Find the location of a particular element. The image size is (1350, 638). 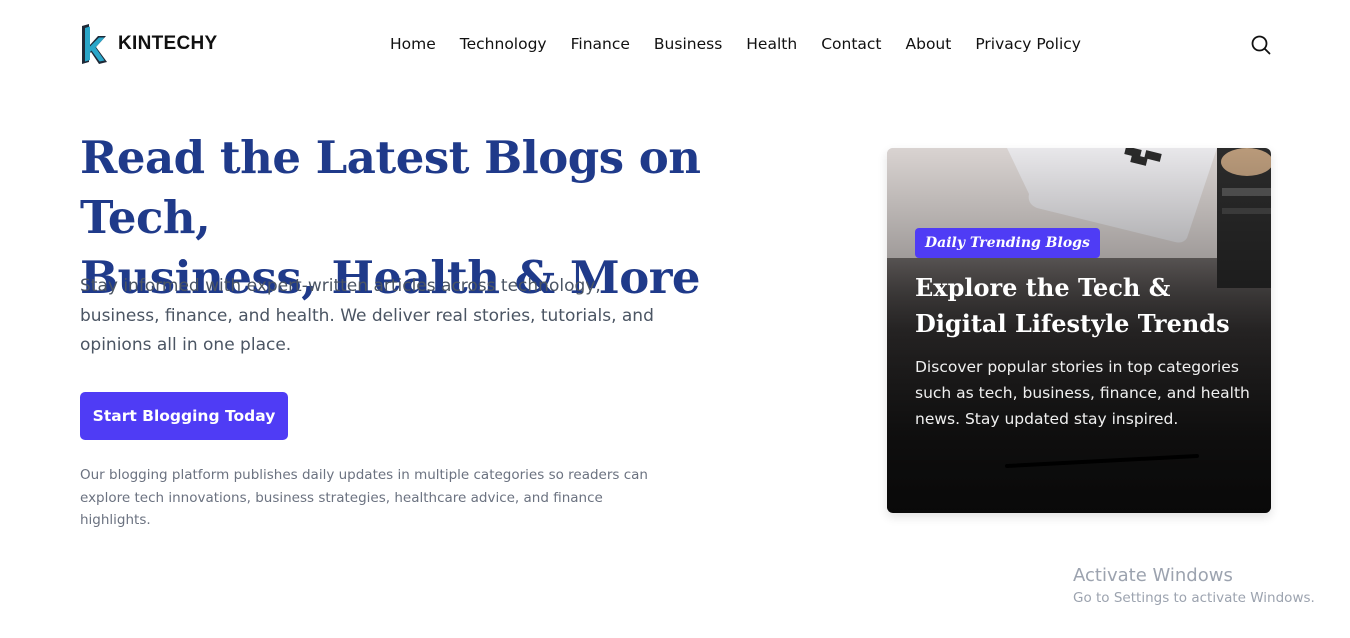

search-icon is located at coordinates (1261, 45).